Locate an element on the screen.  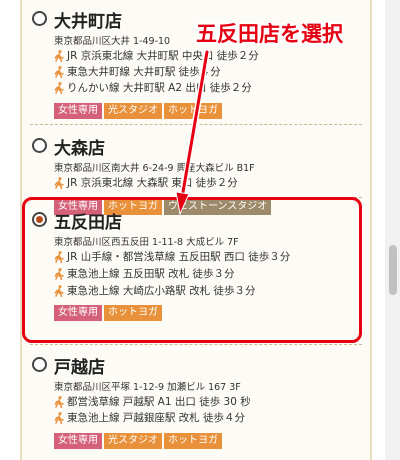
store-name: 五反田店 is located at coordinates (88, 223).